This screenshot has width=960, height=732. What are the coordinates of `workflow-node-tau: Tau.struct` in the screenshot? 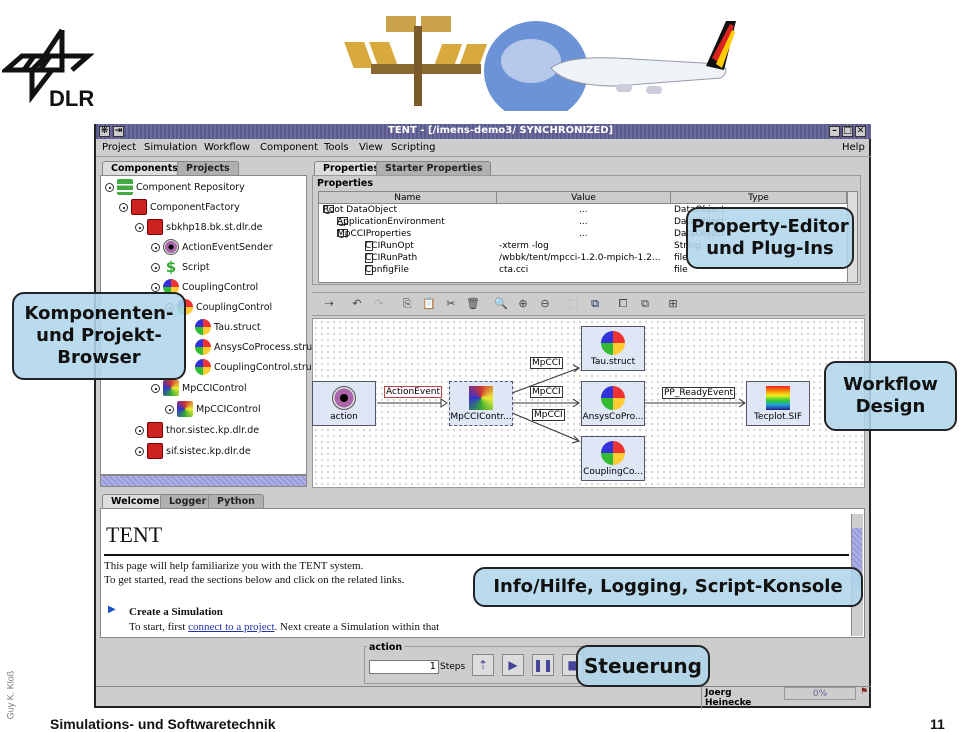 It's located at (613, 348).